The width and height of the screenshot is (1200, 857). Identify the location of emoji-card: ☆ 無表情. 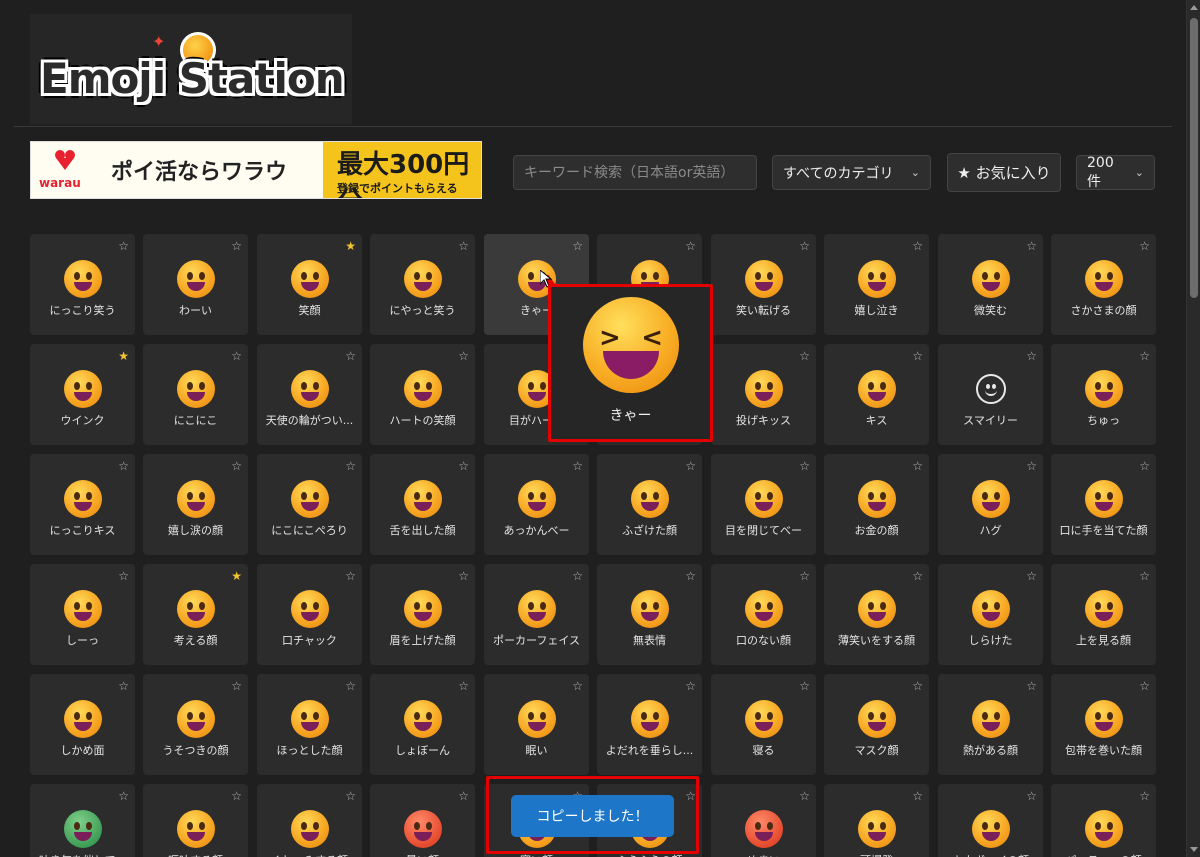
(649, 614).